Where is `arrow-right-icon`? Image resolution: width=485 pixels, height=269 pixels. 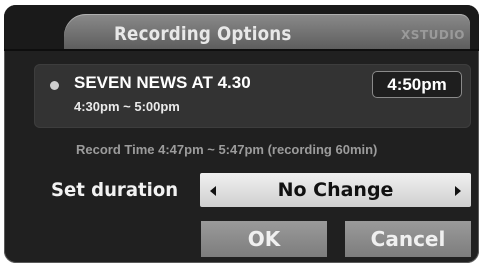 arrow-right-icon is located at coordinates (458, 191).